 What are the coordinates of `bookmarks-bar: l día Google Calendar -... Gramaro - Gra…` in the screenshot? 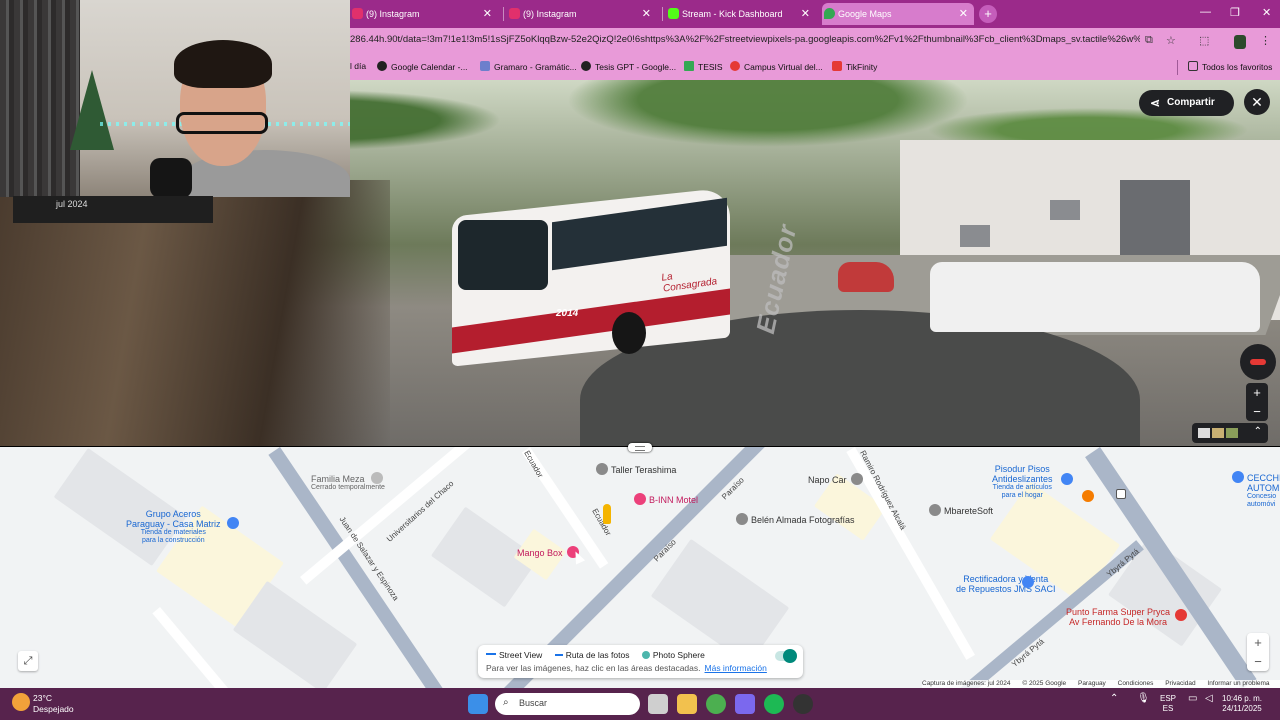 It's located at (815, 67).